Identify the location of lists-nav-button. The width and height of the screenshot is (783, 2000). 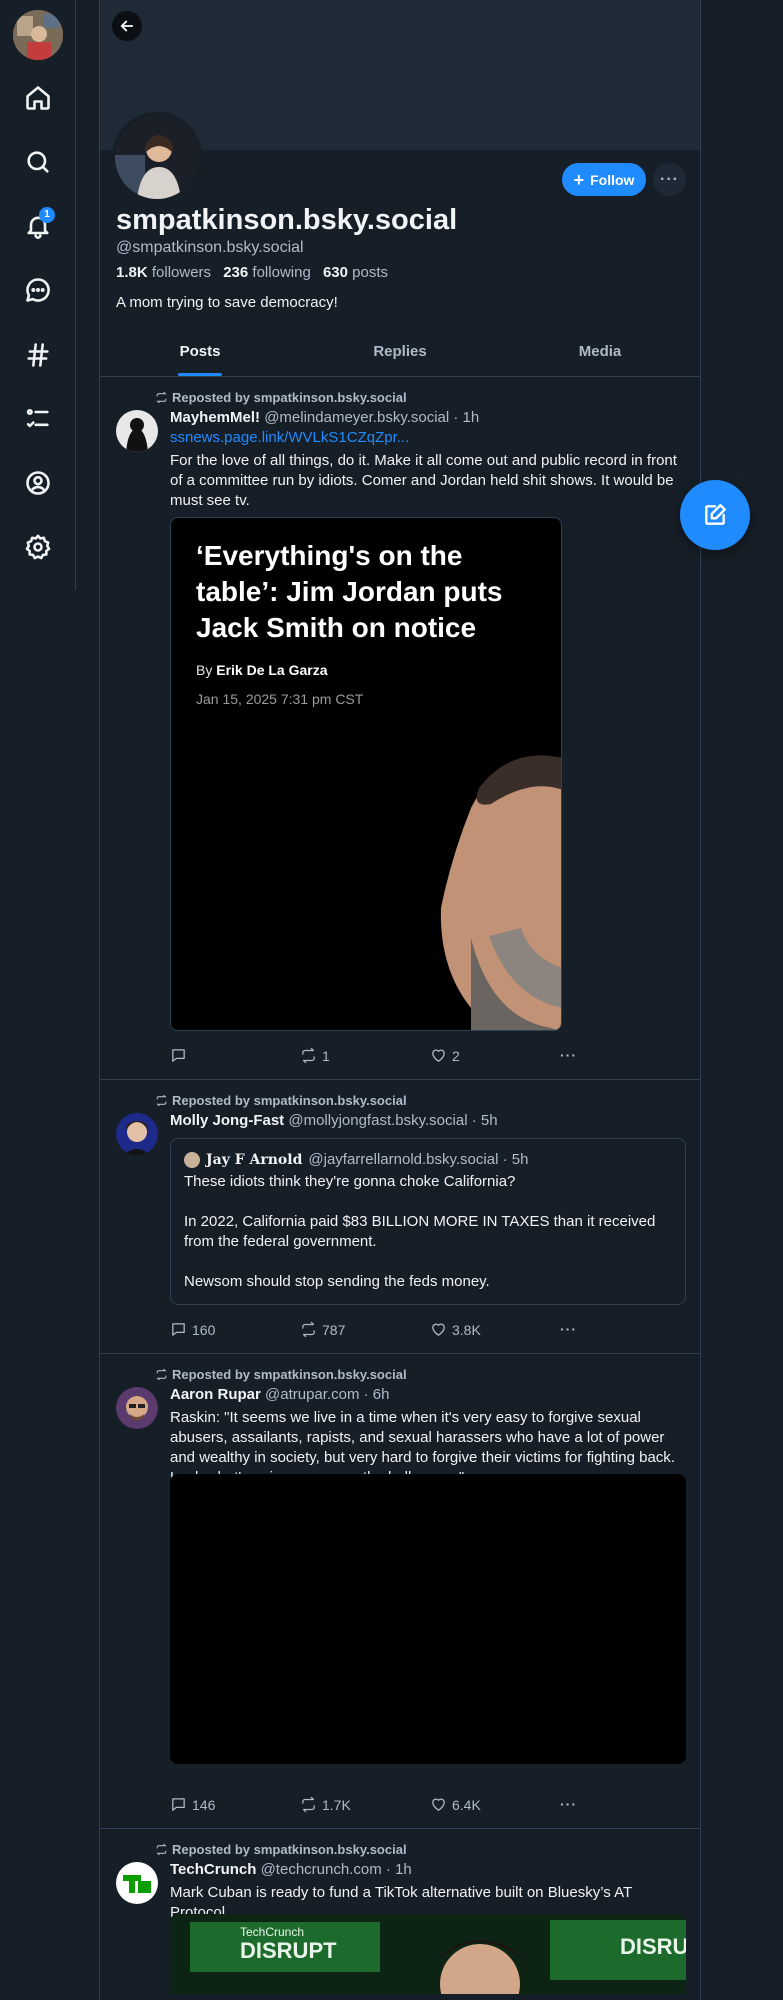
(38, 419).